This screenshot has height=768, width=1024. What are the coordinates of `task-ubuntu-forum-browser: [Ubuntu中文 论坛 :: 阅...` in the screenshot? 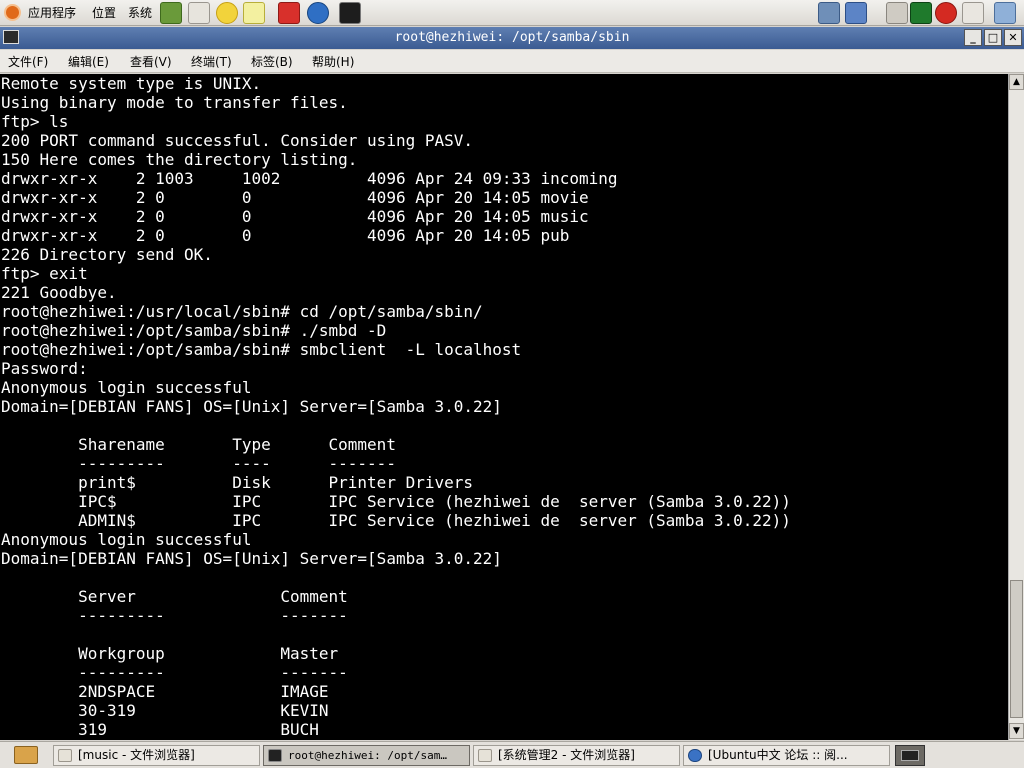 It's located at (786, 755).